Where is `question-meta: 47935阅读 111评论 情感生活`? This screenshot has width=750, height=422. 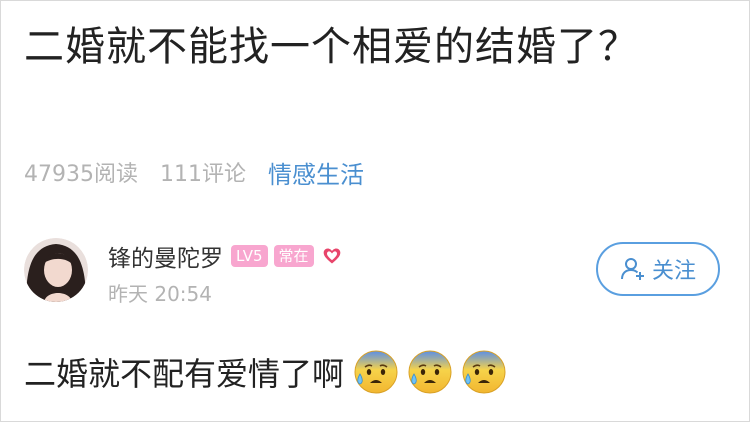
question-meta: 47935阅读 111评论 情感生活 is located at coordinates (194, 172).